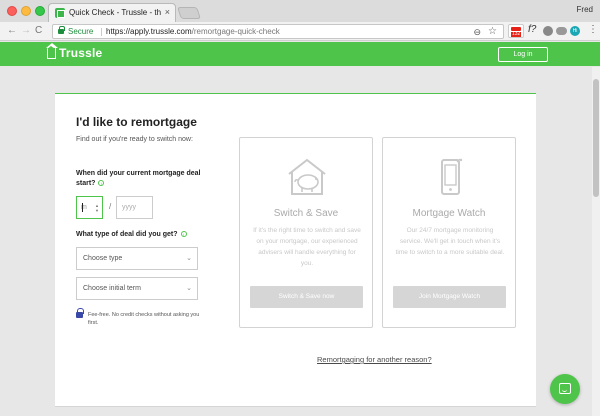  I want to click on chat-launcher-button, so click(565, 389).